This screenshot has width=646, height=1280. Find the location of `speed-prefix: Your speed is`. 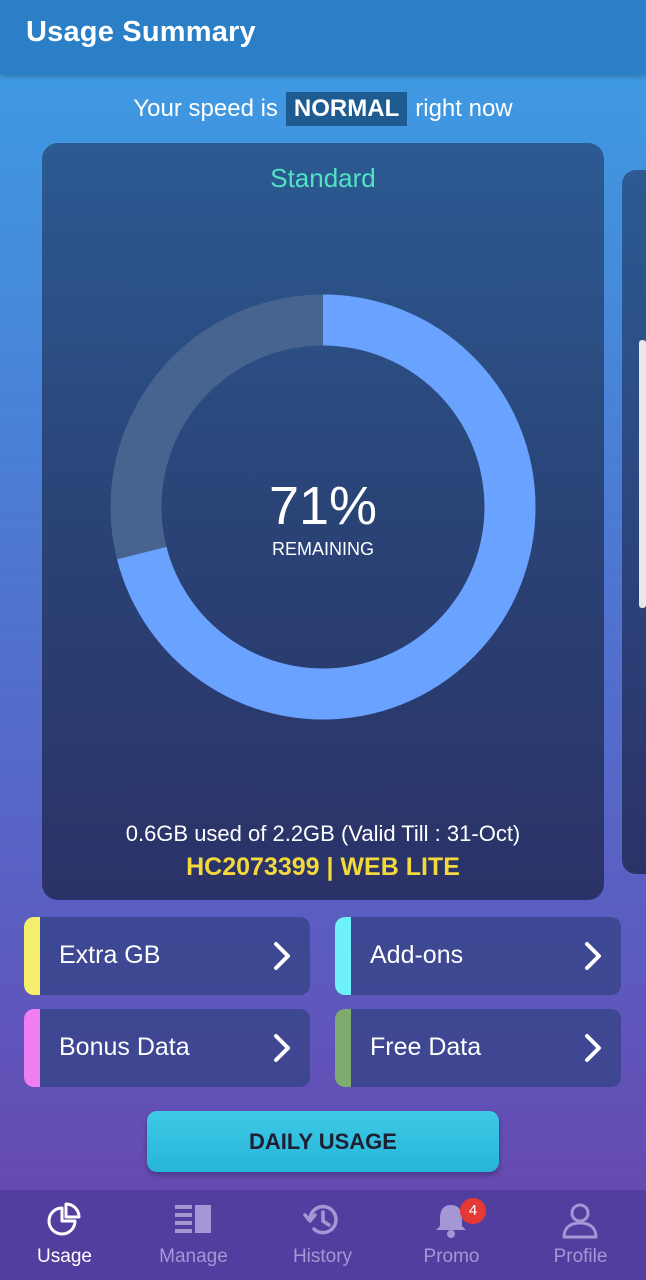

speed-prefix: Your speed is is located at coordinates (205, 108).